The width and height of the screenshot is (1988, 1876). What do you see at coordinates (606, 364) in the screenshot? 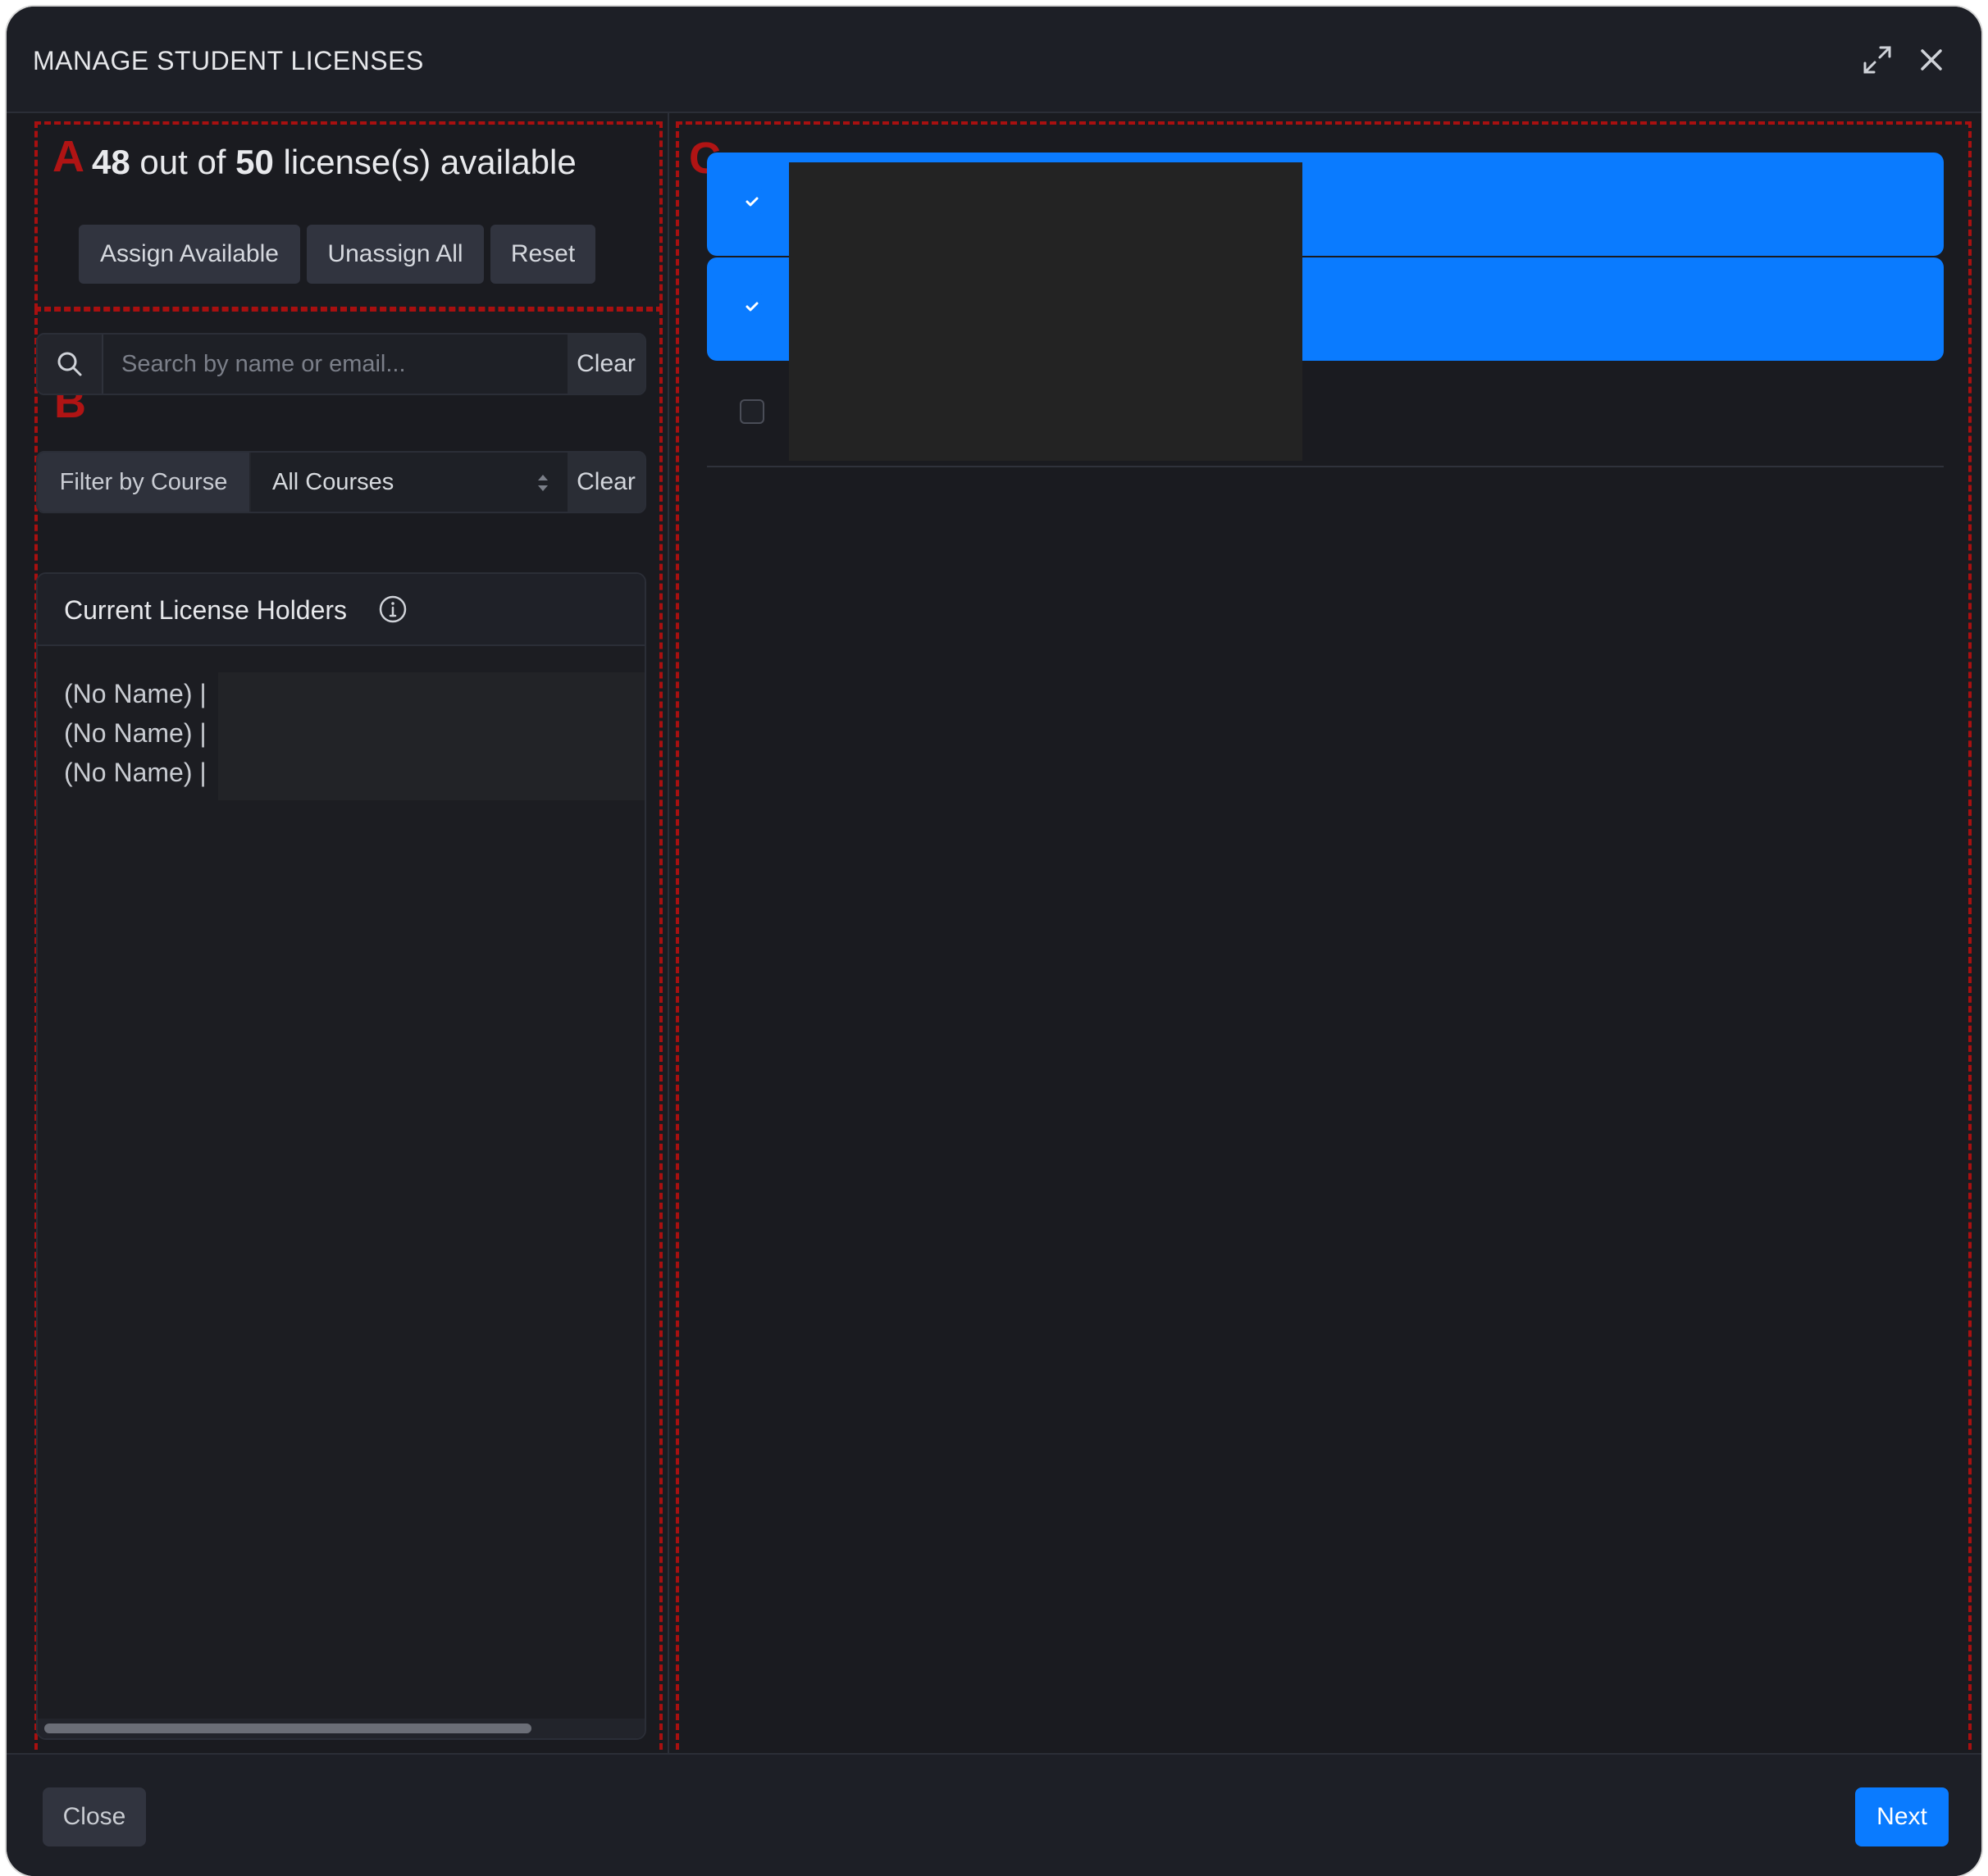
I see `search-clear-button: Clear` at bounding box center [606, 364].